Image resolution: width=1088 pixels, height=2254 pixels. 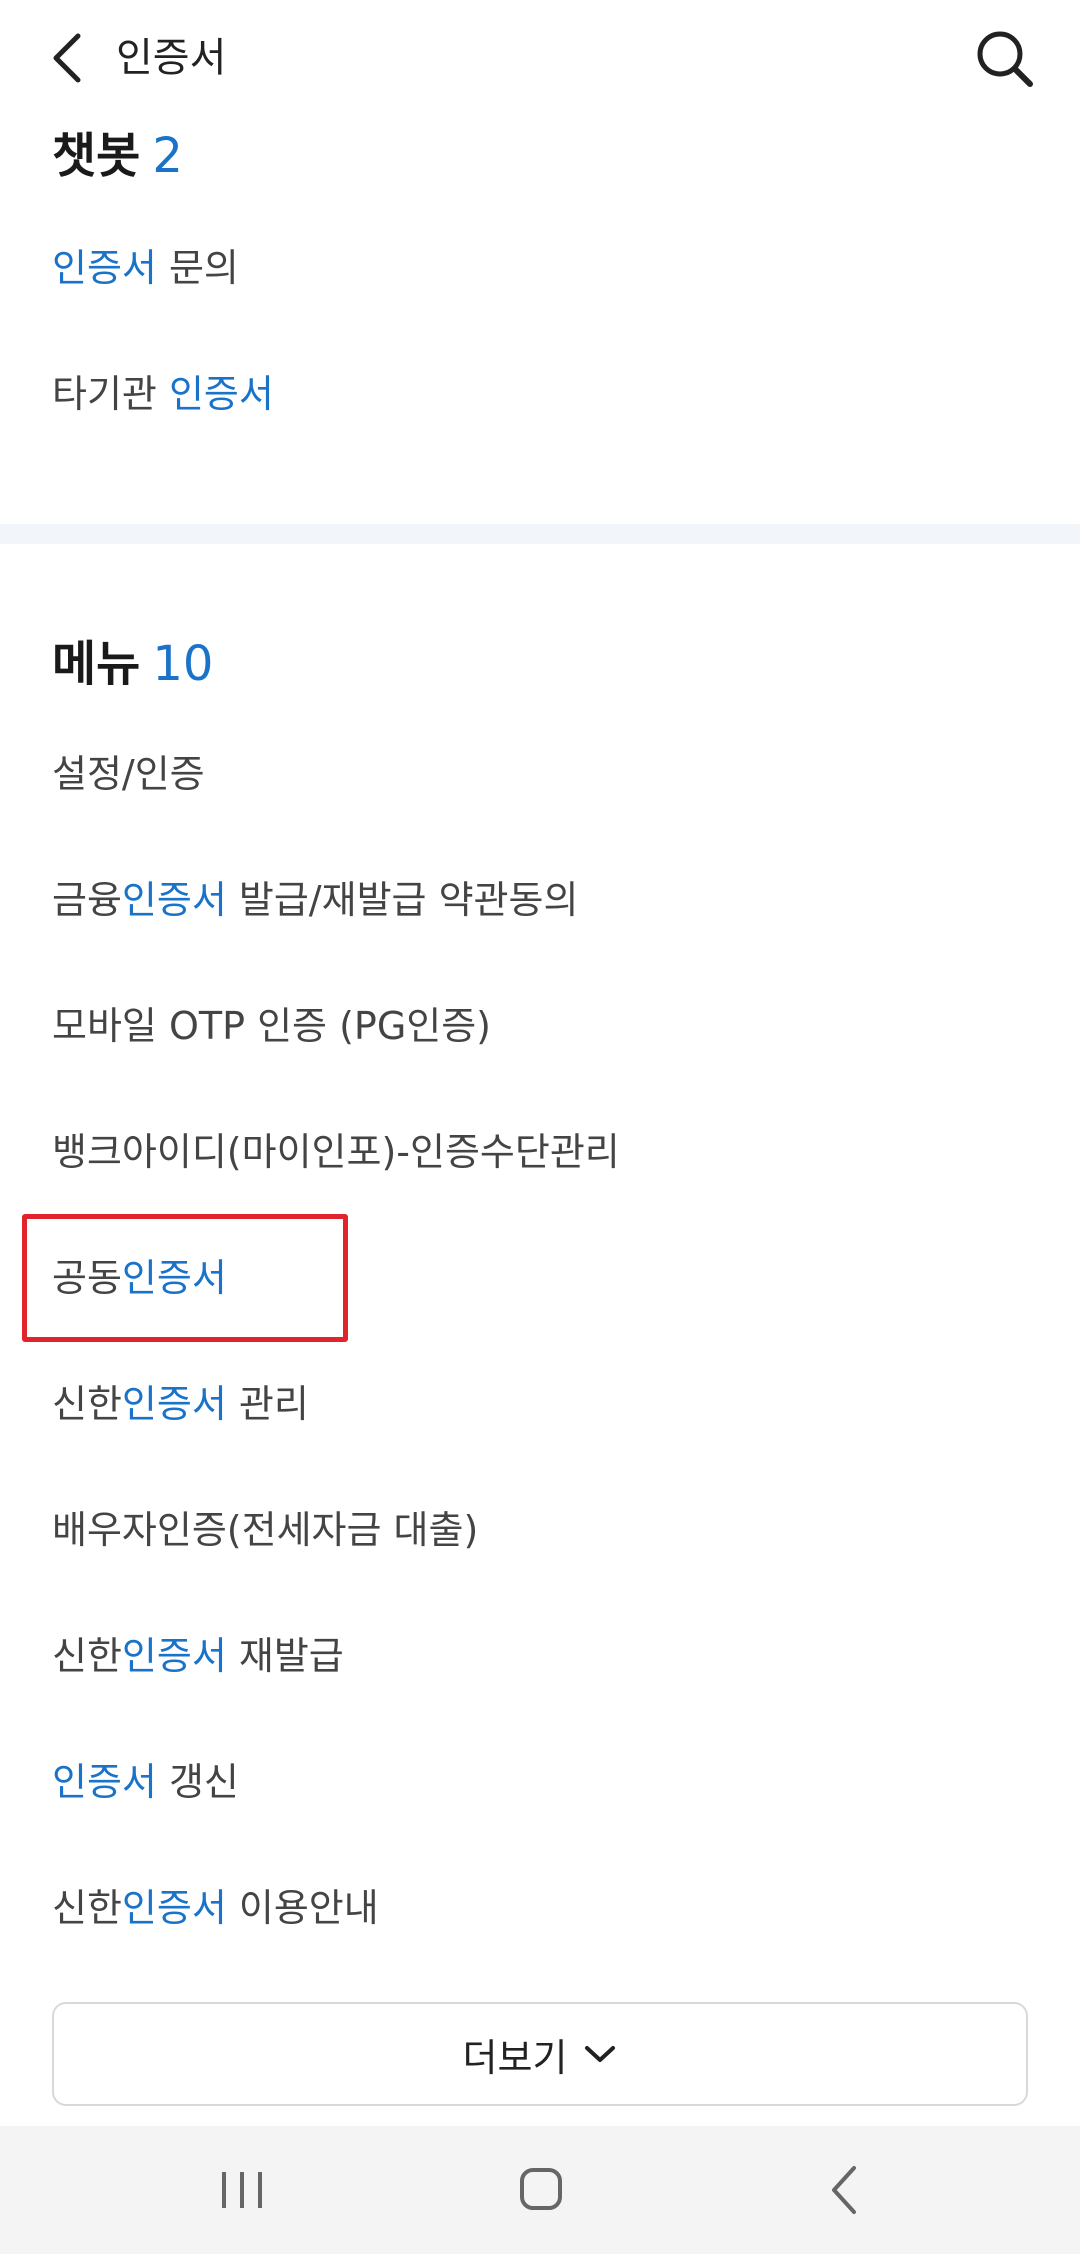 What do you see at coordinates (285, 1656) in the screenshot?
I see `menu-item-text: 재발급` at bounding box center [285, 1656].